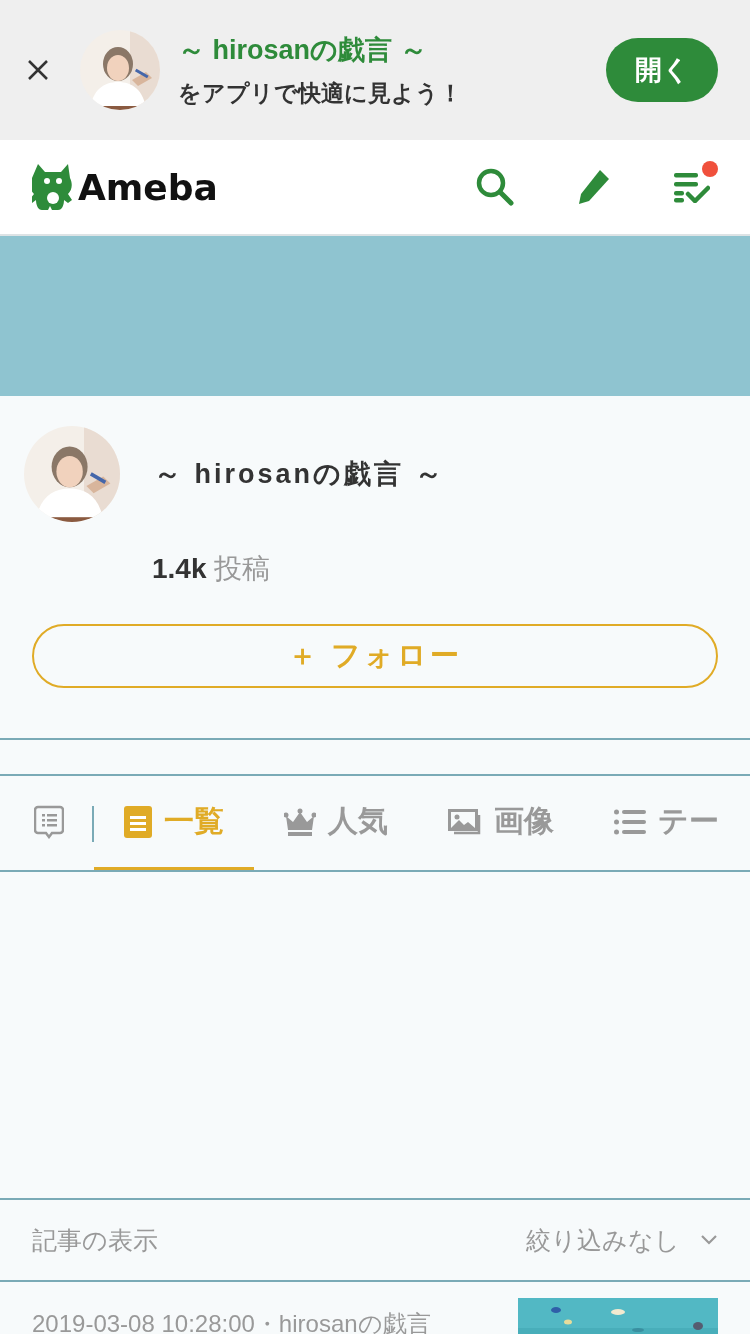 This screenshot has height=1334, width=750. Describe the element at coordinates (49, 821) in the screenshot. I see `comment-icon` at that location.